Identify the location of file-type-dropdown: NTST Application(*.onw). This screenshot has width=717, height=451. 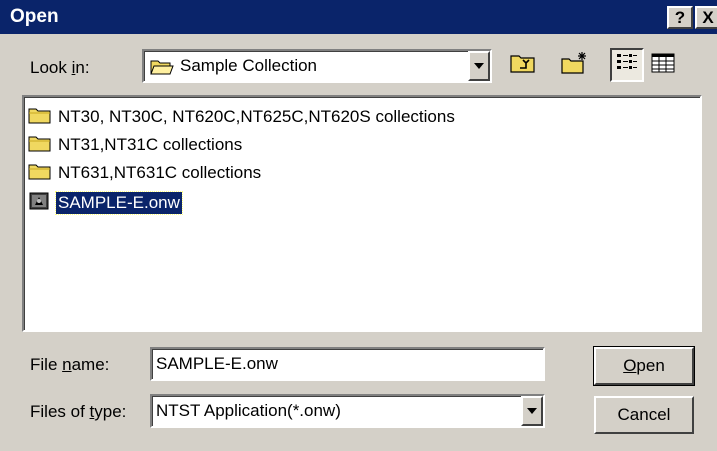
(347, 411).